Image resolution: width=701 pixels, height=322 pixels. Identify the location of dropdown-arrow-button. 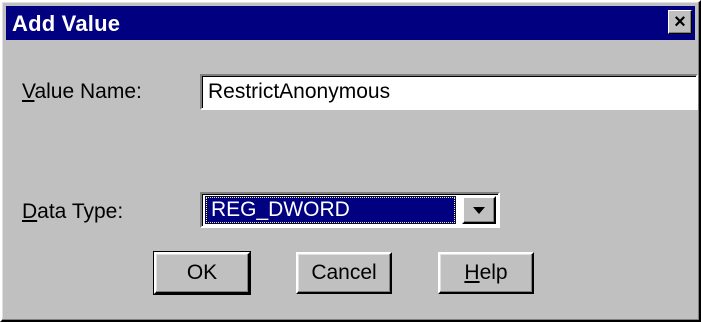
(479, 210).